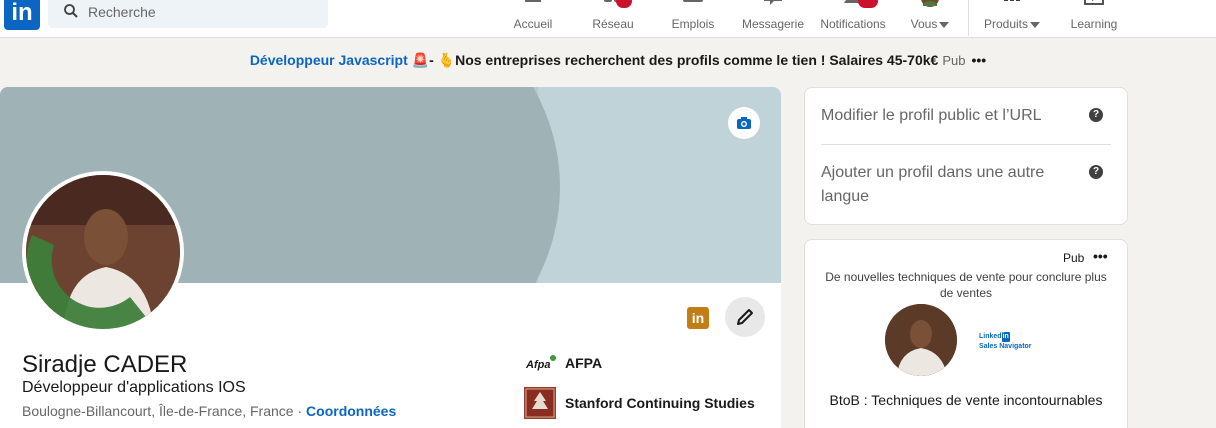 The height and width of the screenshot is (428, 1216). Describe the element at coordinates (951, 185) in the screenshot. I see `add-language-profile-link: Ajouter un profil dans une autre langue` at that location.